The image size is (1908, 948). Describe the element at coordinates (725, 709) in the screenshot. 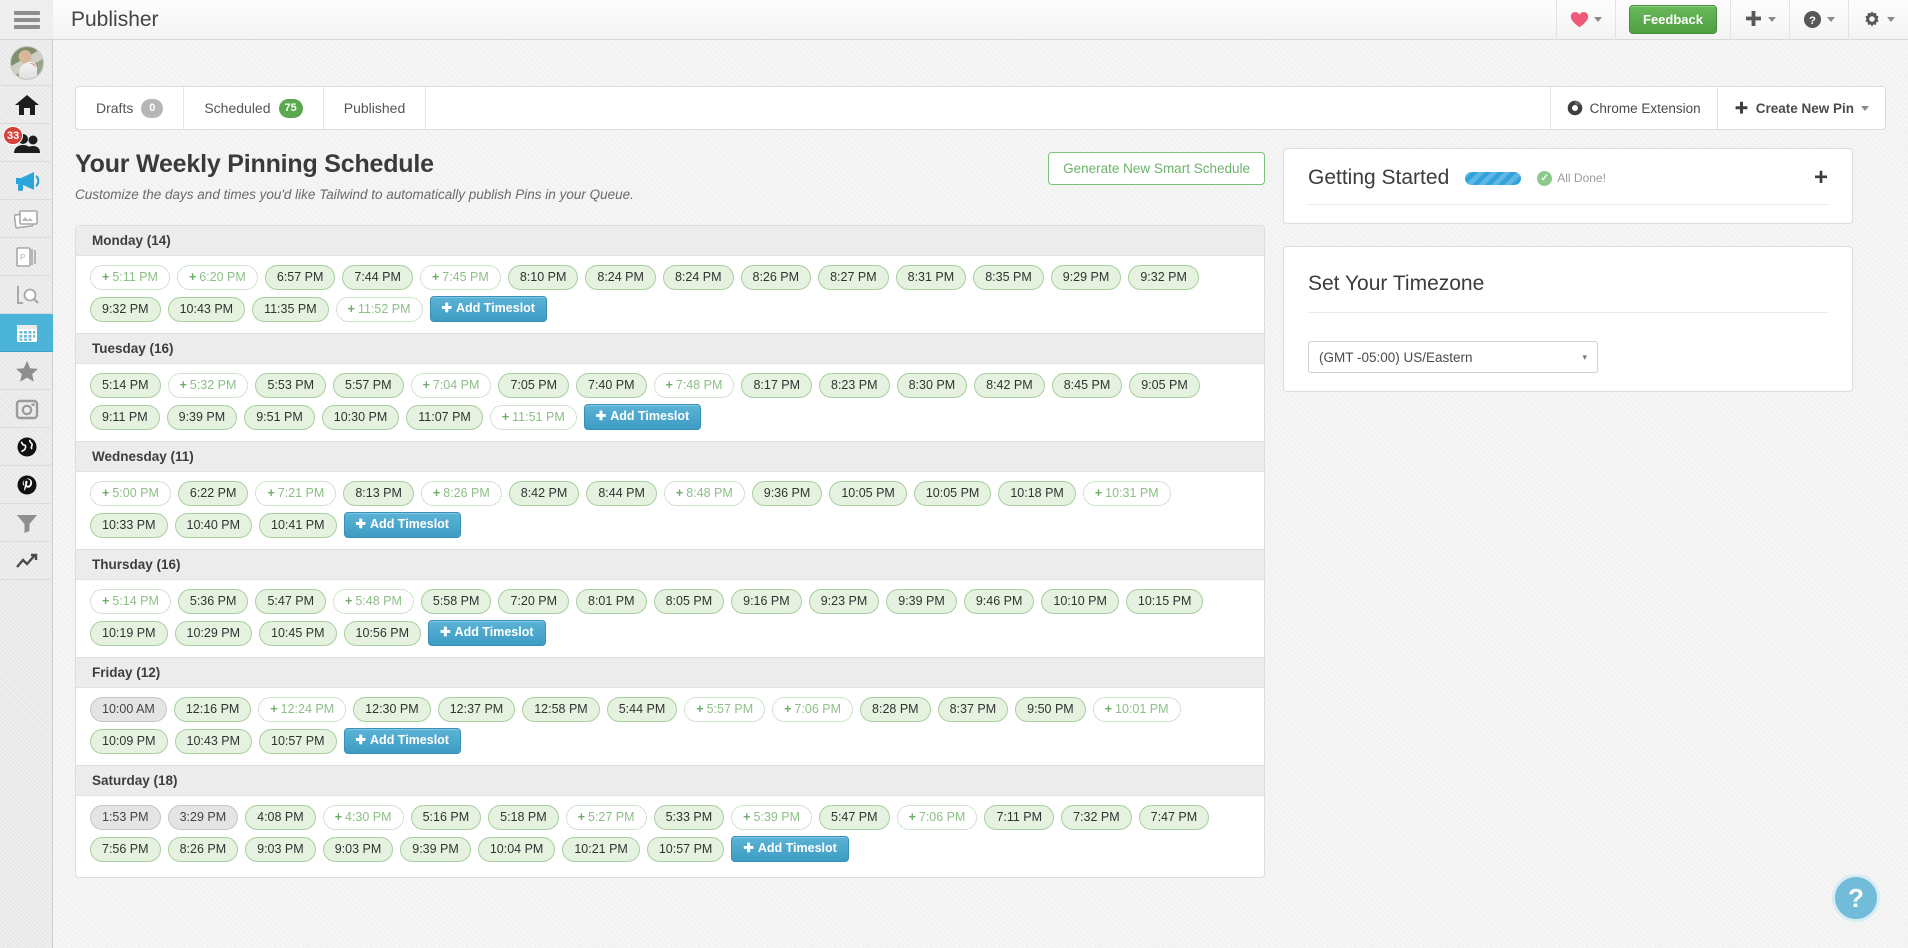

I see `timeslot-empty: +5:57 PM` at that location.